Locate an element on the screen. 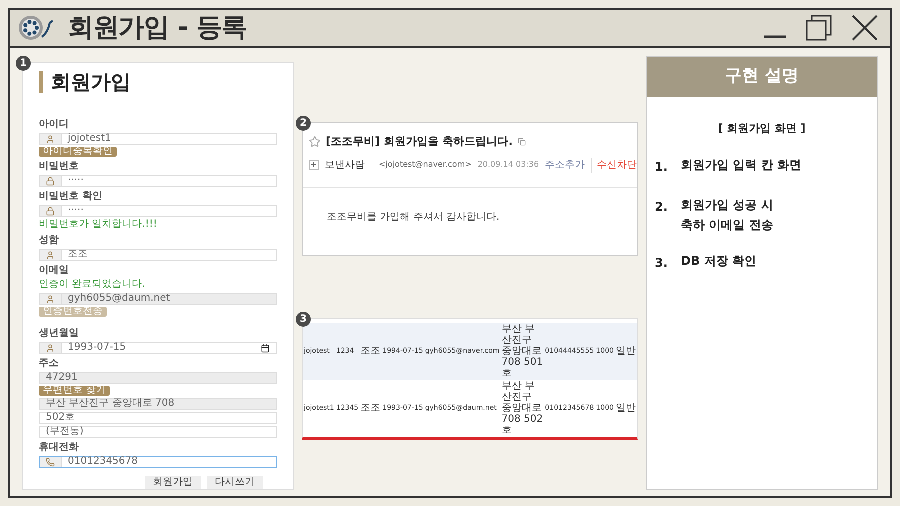  form-title: 회원가입 is located at coordinates (158, 82).